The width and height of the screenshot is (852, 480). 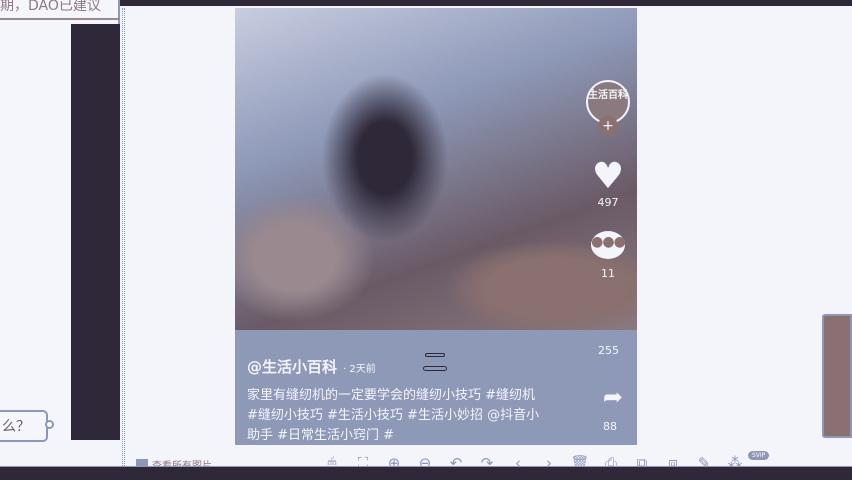 I want to click on left-panel-title: 期，DAO已建议, so click(x=60, y=10).